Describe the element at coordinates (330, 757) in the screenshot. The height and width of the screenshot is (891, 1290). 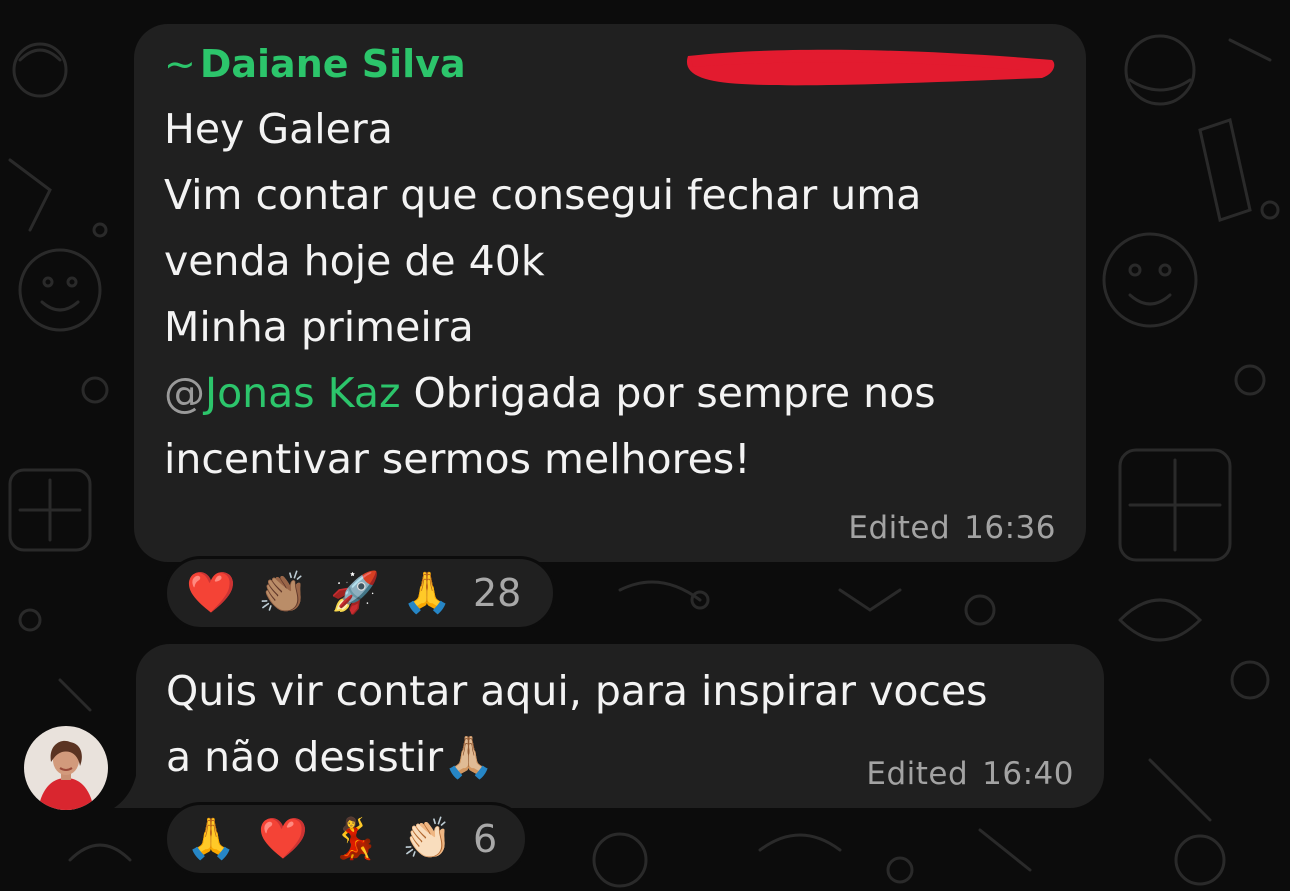
I see `message-line: a não desistir🙏🏼` at that location.